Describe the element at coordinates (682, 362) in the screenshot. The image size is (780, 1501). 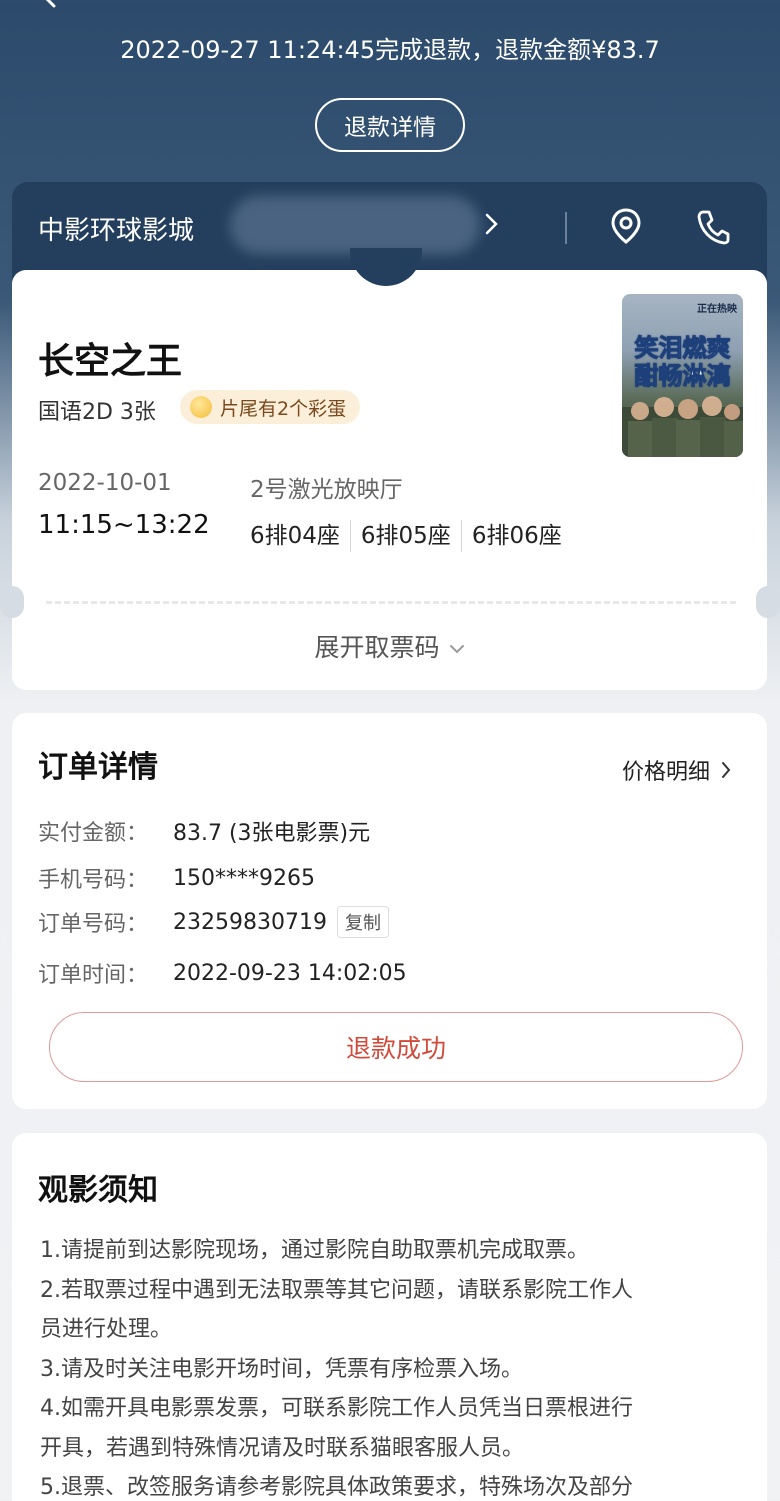
I see `poster-slogan: 笑泪燃爽 酣畅淋漓` at that location.